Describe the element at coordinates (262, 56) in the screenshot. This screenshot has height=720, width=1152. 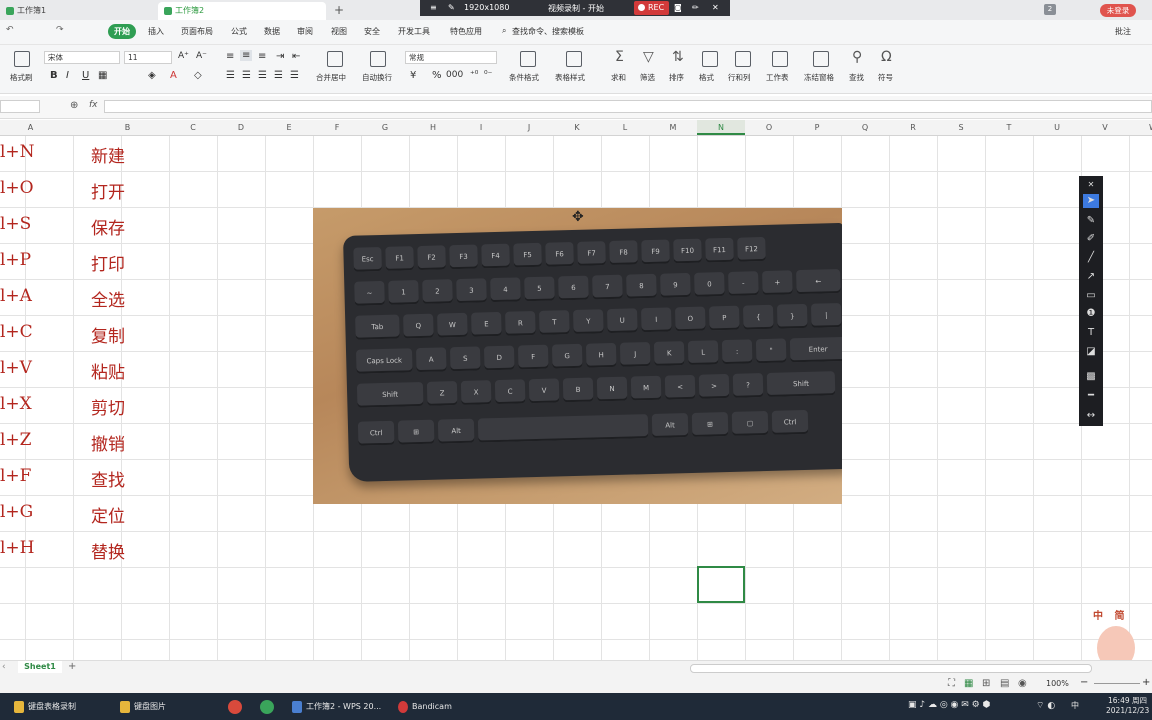
I see `align-bottom-icon: ≡` at that location.